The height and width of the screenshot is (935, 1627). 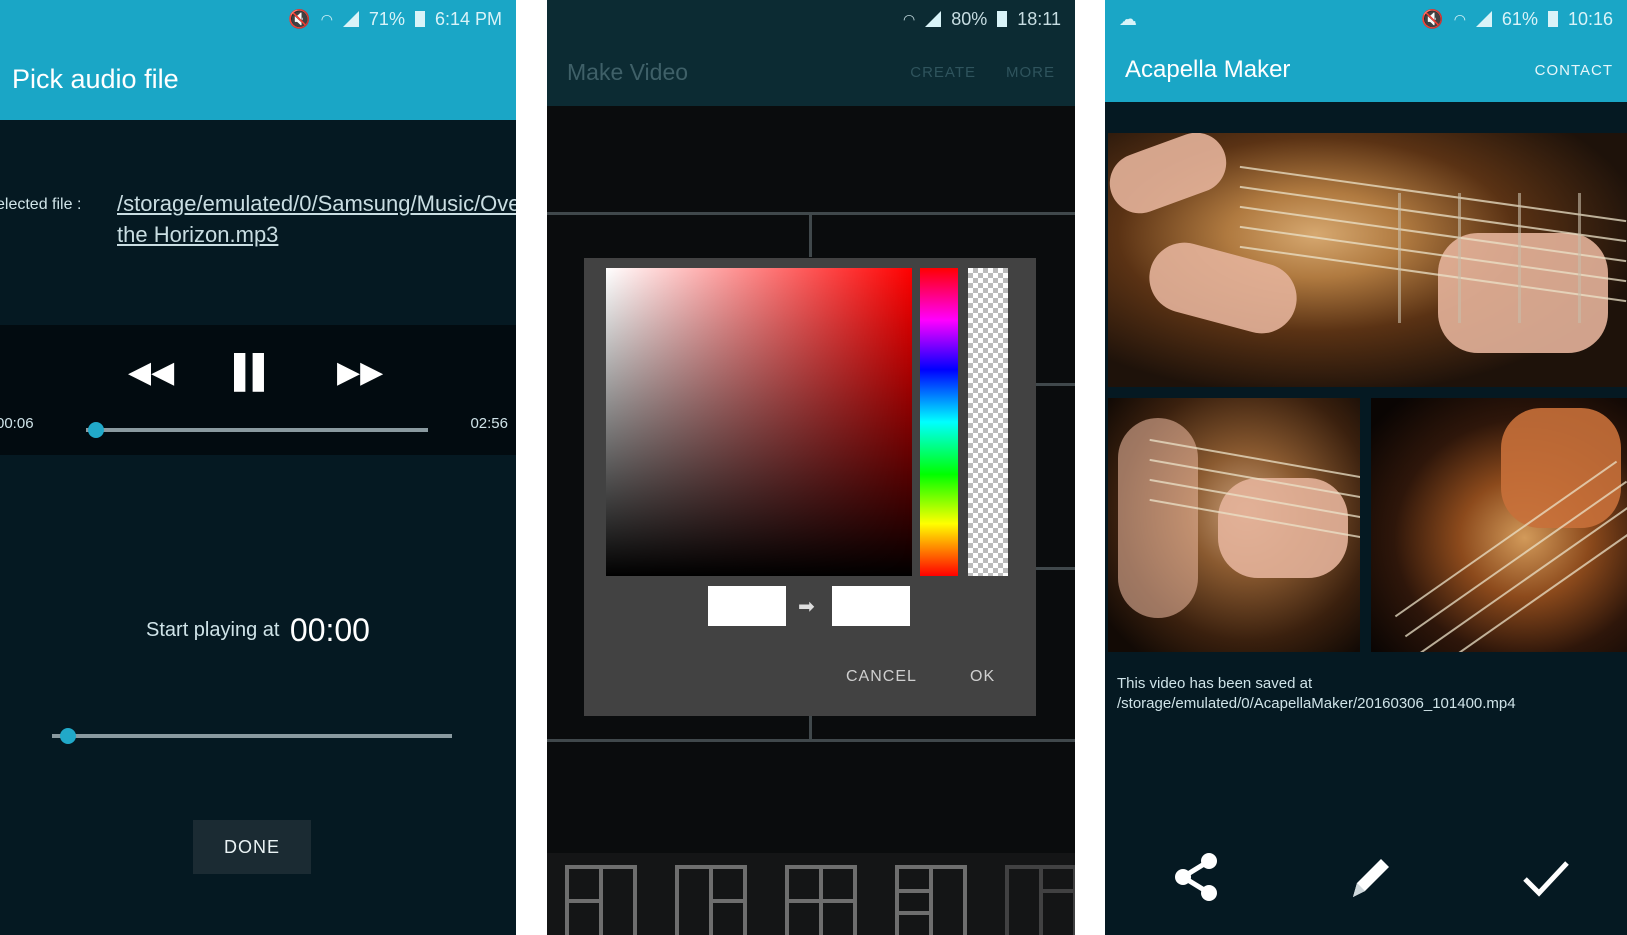 I want to click on status-bar: 🔇 ◠ 71% 6:14 PM, so click(x=258, y=19).